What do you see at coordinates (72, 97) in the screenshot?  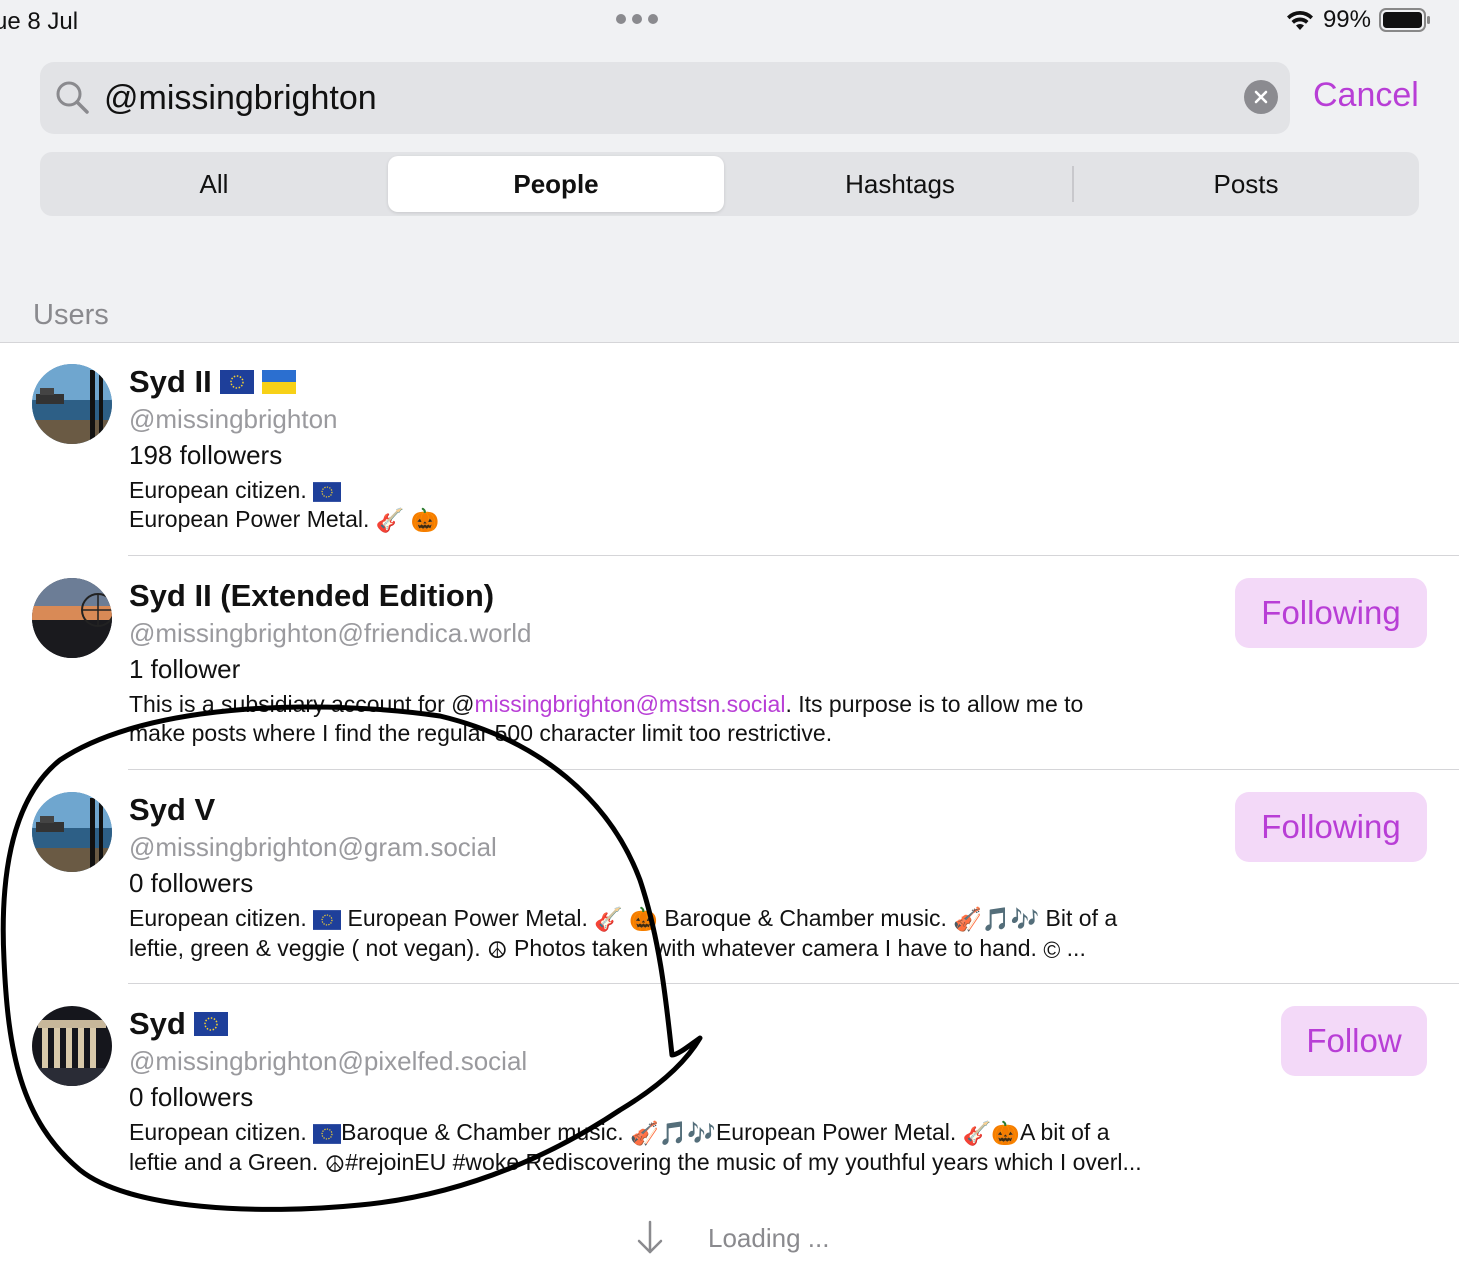 I see `search-icon` at bounding box center [72, 97].